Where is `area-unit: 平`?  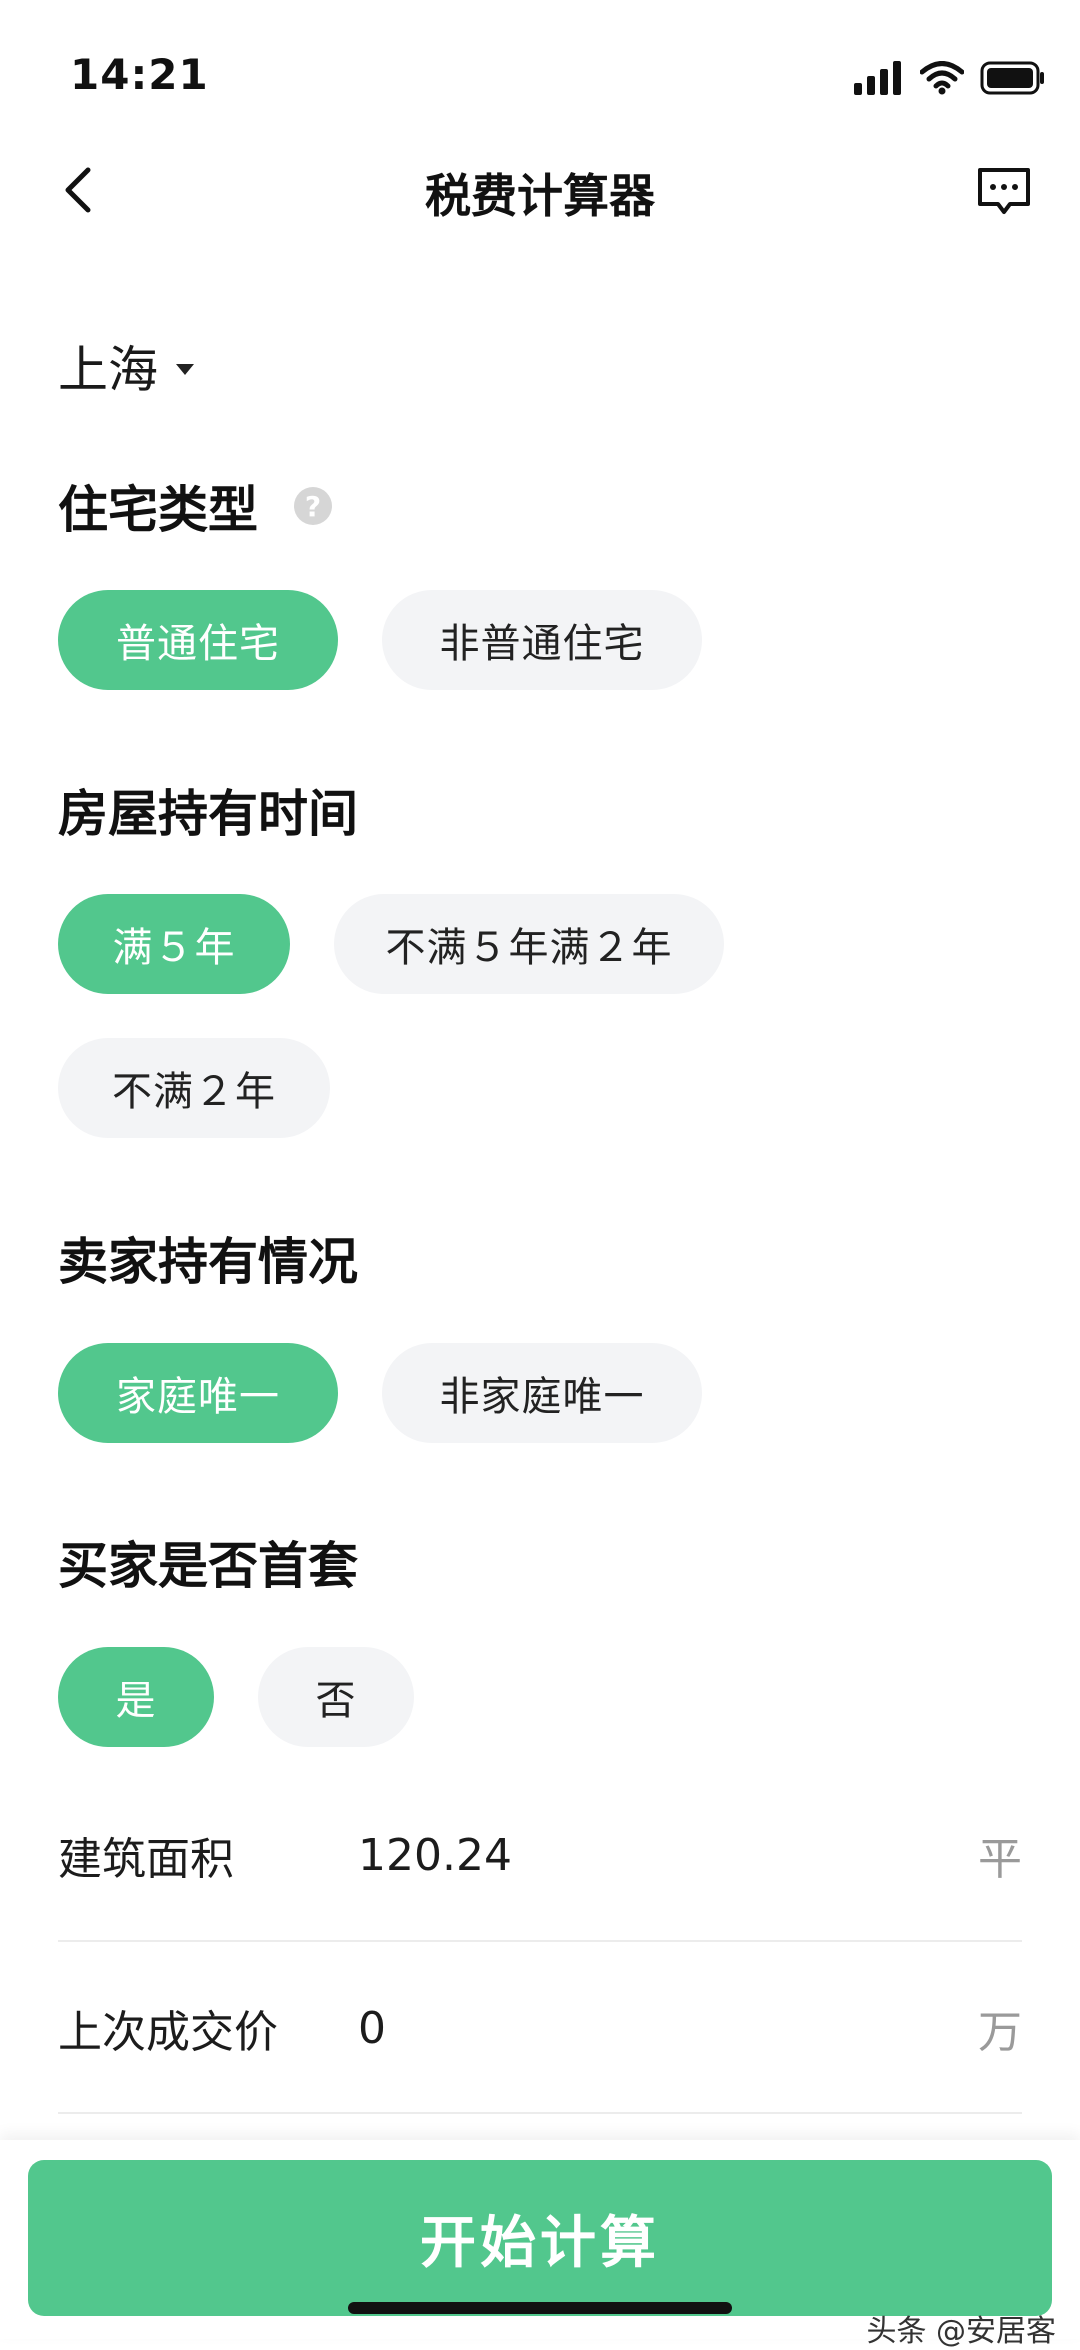
area-unit: 平 is located at coordinates (1000, 1859).